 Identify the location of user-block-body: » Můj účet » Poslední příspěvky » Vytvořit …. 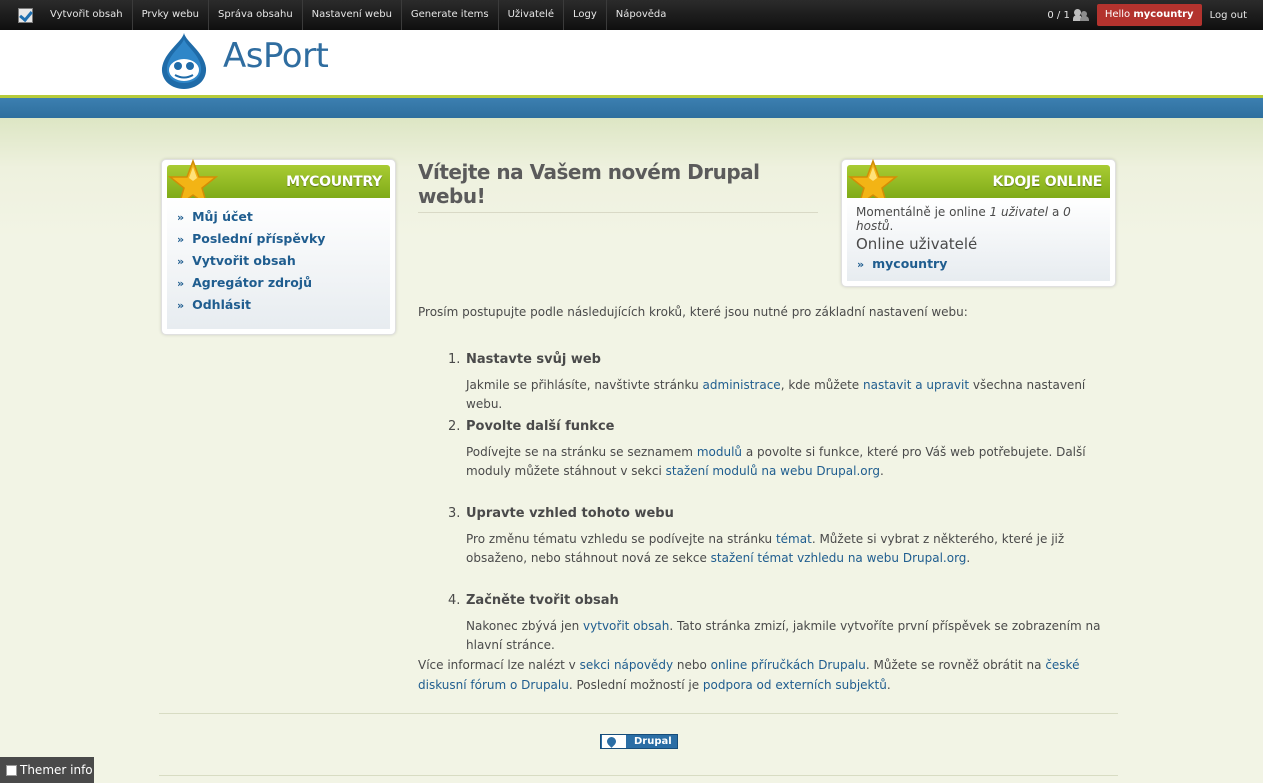
(278, 263).